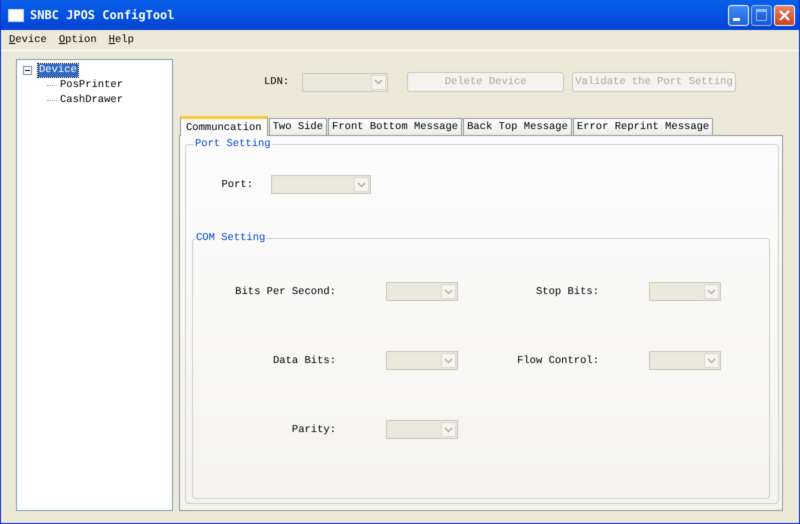 The height and width of the screenshot is (524, 800). What do you see at coordinates (236, 184) in the screenshot?
I see `field-label: Port:` at bounding box center [236, 184].